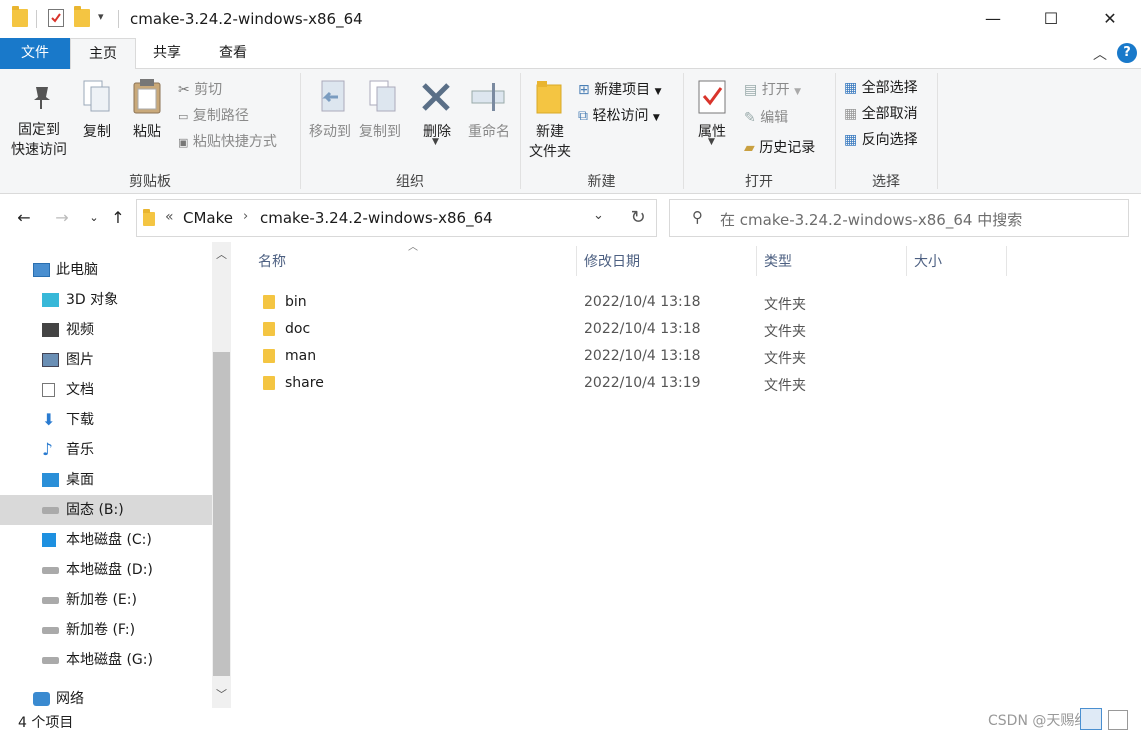 The height and width of the screenshot is (737, 1141). What do you see at coordinates (330, 131) in the screenshot?
I see `move-to-button: 移动到` at bounding box center [330, 131].